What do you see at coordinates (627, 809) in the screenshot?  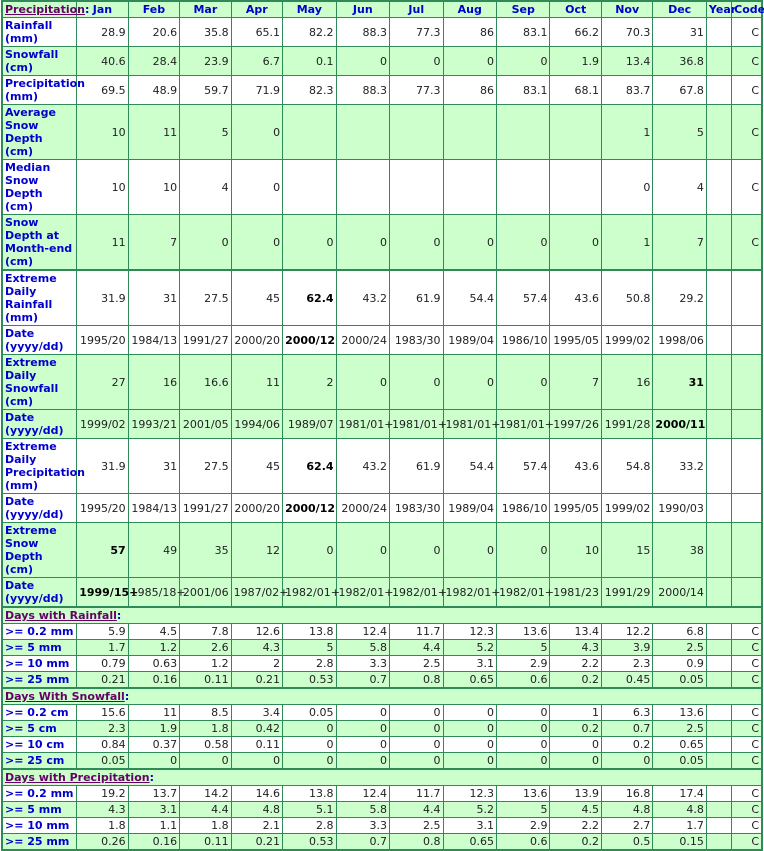 I see `value-cell: 4.8` at bounding box center [627, 809].